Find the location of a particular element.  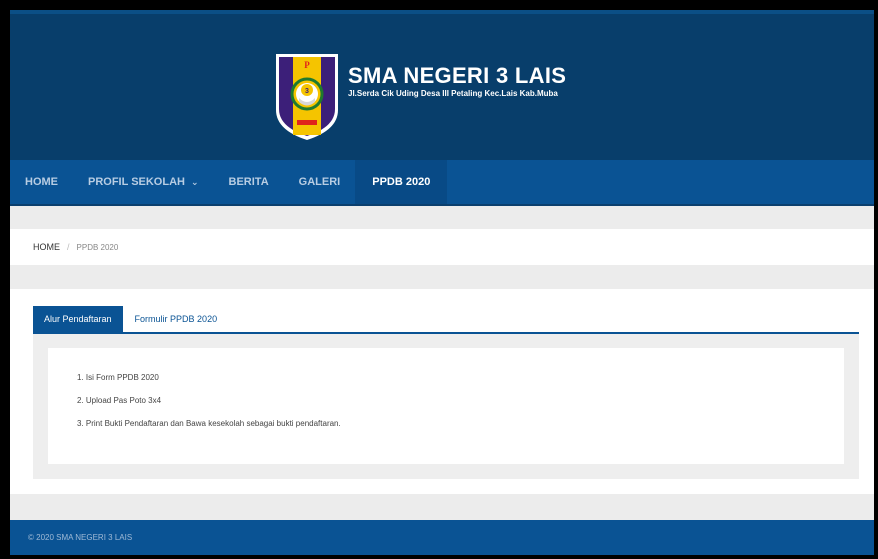

nav-profil-sekolah: PROFIL SEKOLAH ⌄ is located at coordinates (143, 182).